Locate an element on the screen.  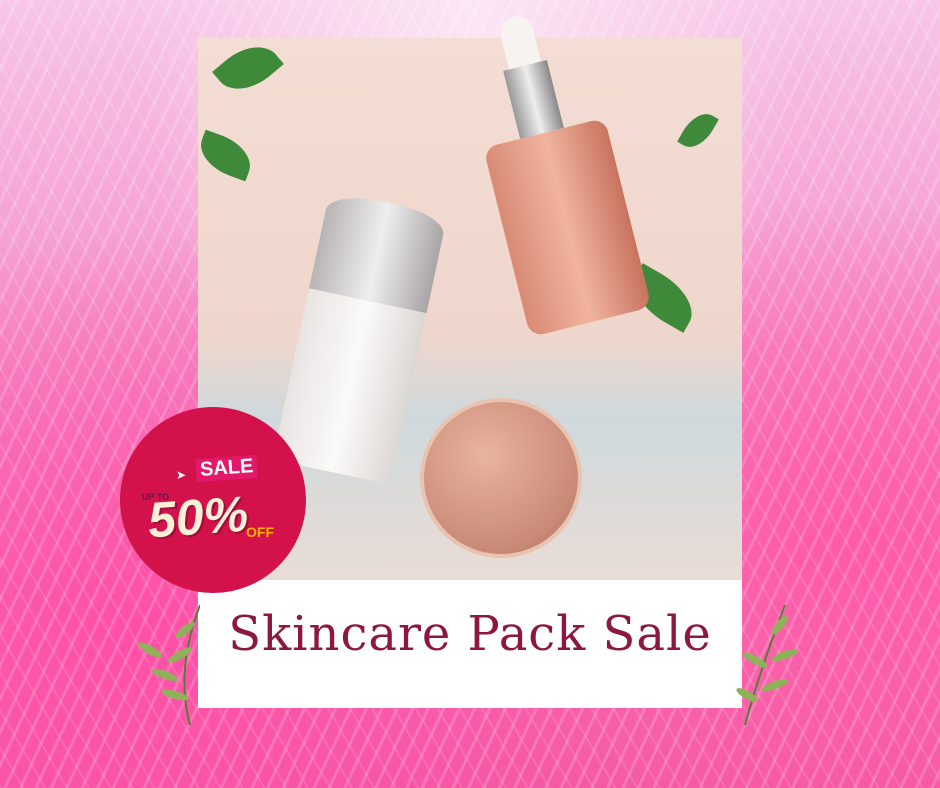
arrow-icon: ➤ is located at coordinates (181, 475).